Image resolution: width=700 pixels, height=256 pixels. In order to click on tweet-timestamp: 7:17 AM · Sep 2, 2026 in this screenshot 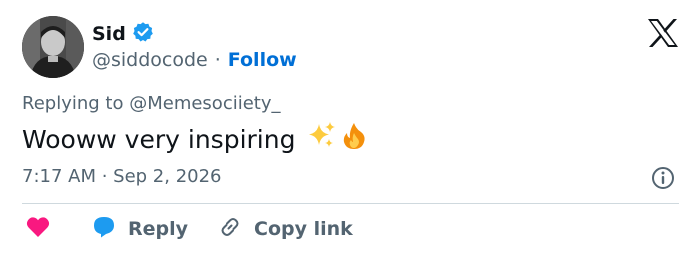, I will do `click(122, 176)`.